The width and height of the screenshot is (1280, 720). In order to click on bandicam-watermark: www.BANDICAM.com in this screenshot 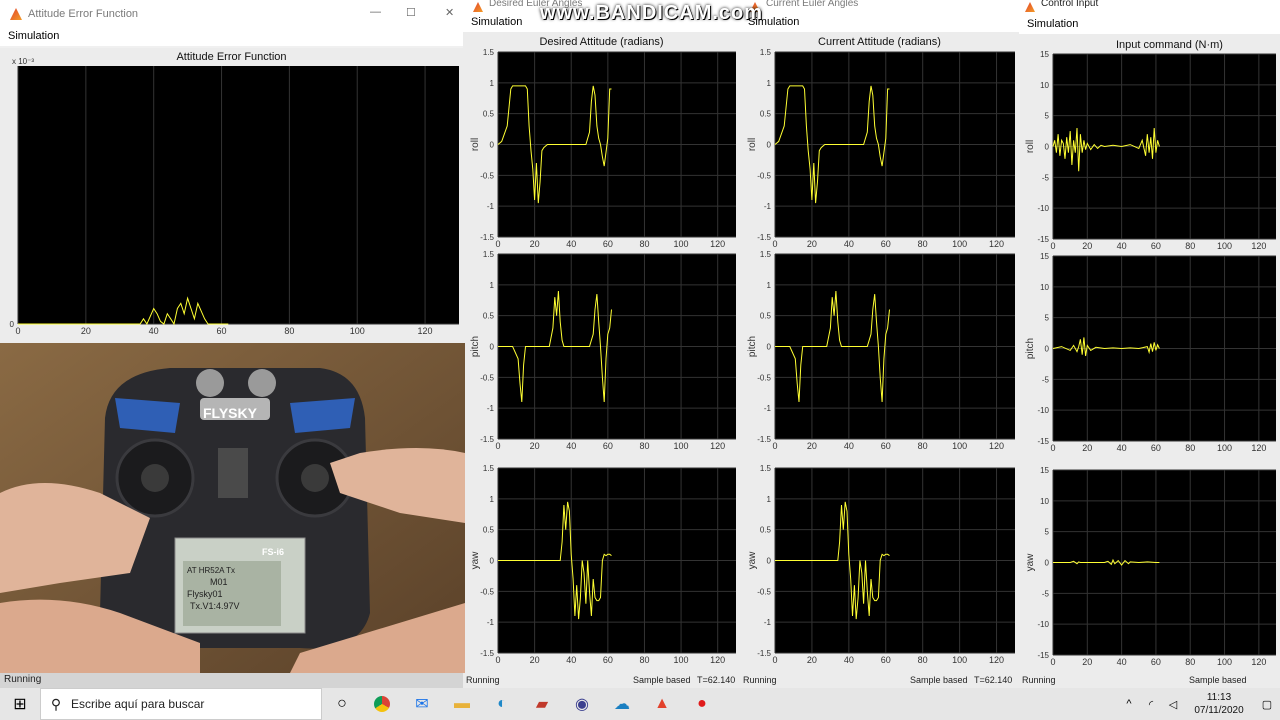, I will do `click(652, 13)`.